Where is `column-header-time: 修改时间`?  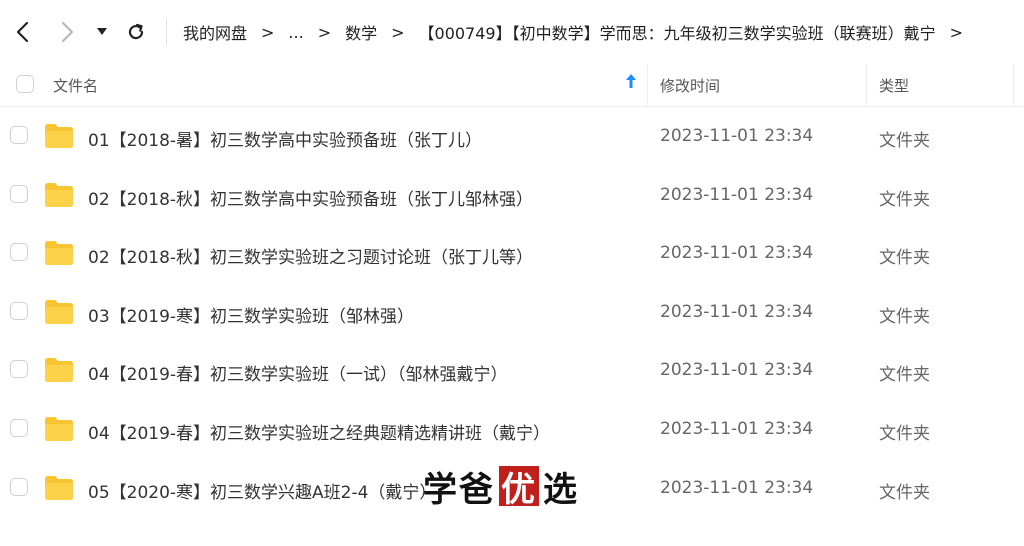 column-header-time: 修改时间 is located at coordinates (690, 85).